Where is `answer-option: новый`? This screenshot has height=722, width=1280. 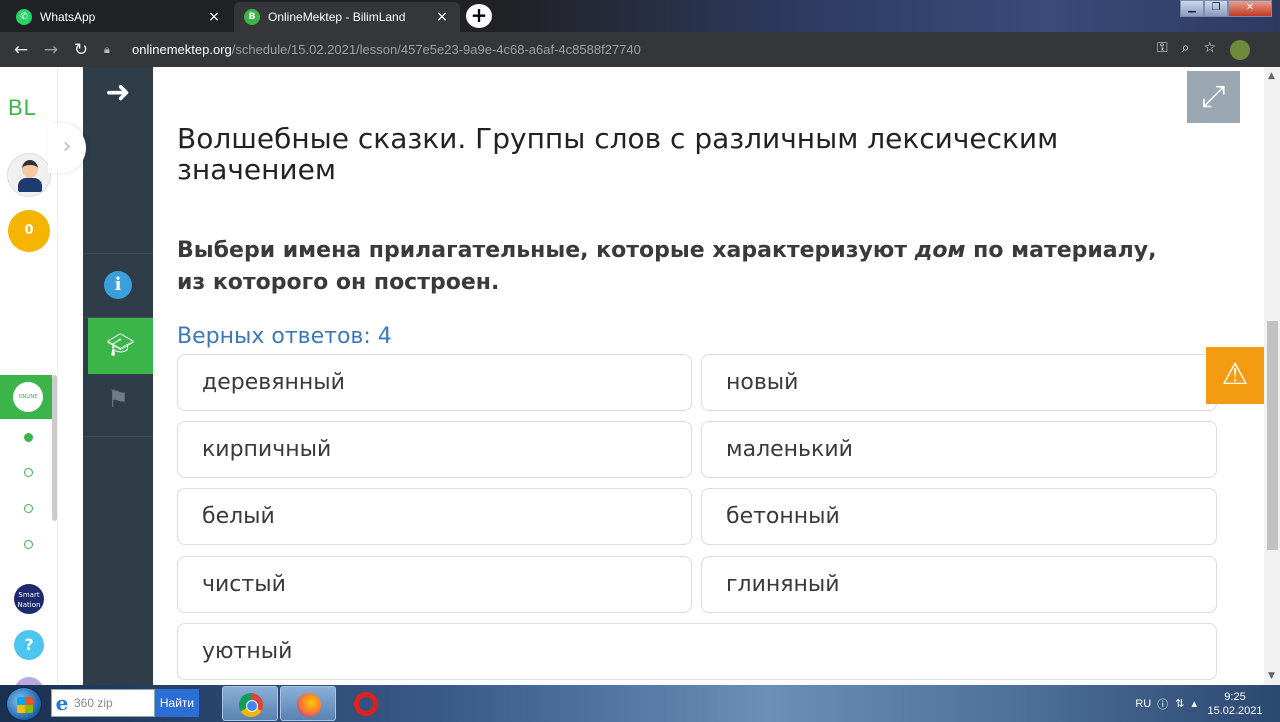
answer-option: новый is located at coordinates (959, 382).